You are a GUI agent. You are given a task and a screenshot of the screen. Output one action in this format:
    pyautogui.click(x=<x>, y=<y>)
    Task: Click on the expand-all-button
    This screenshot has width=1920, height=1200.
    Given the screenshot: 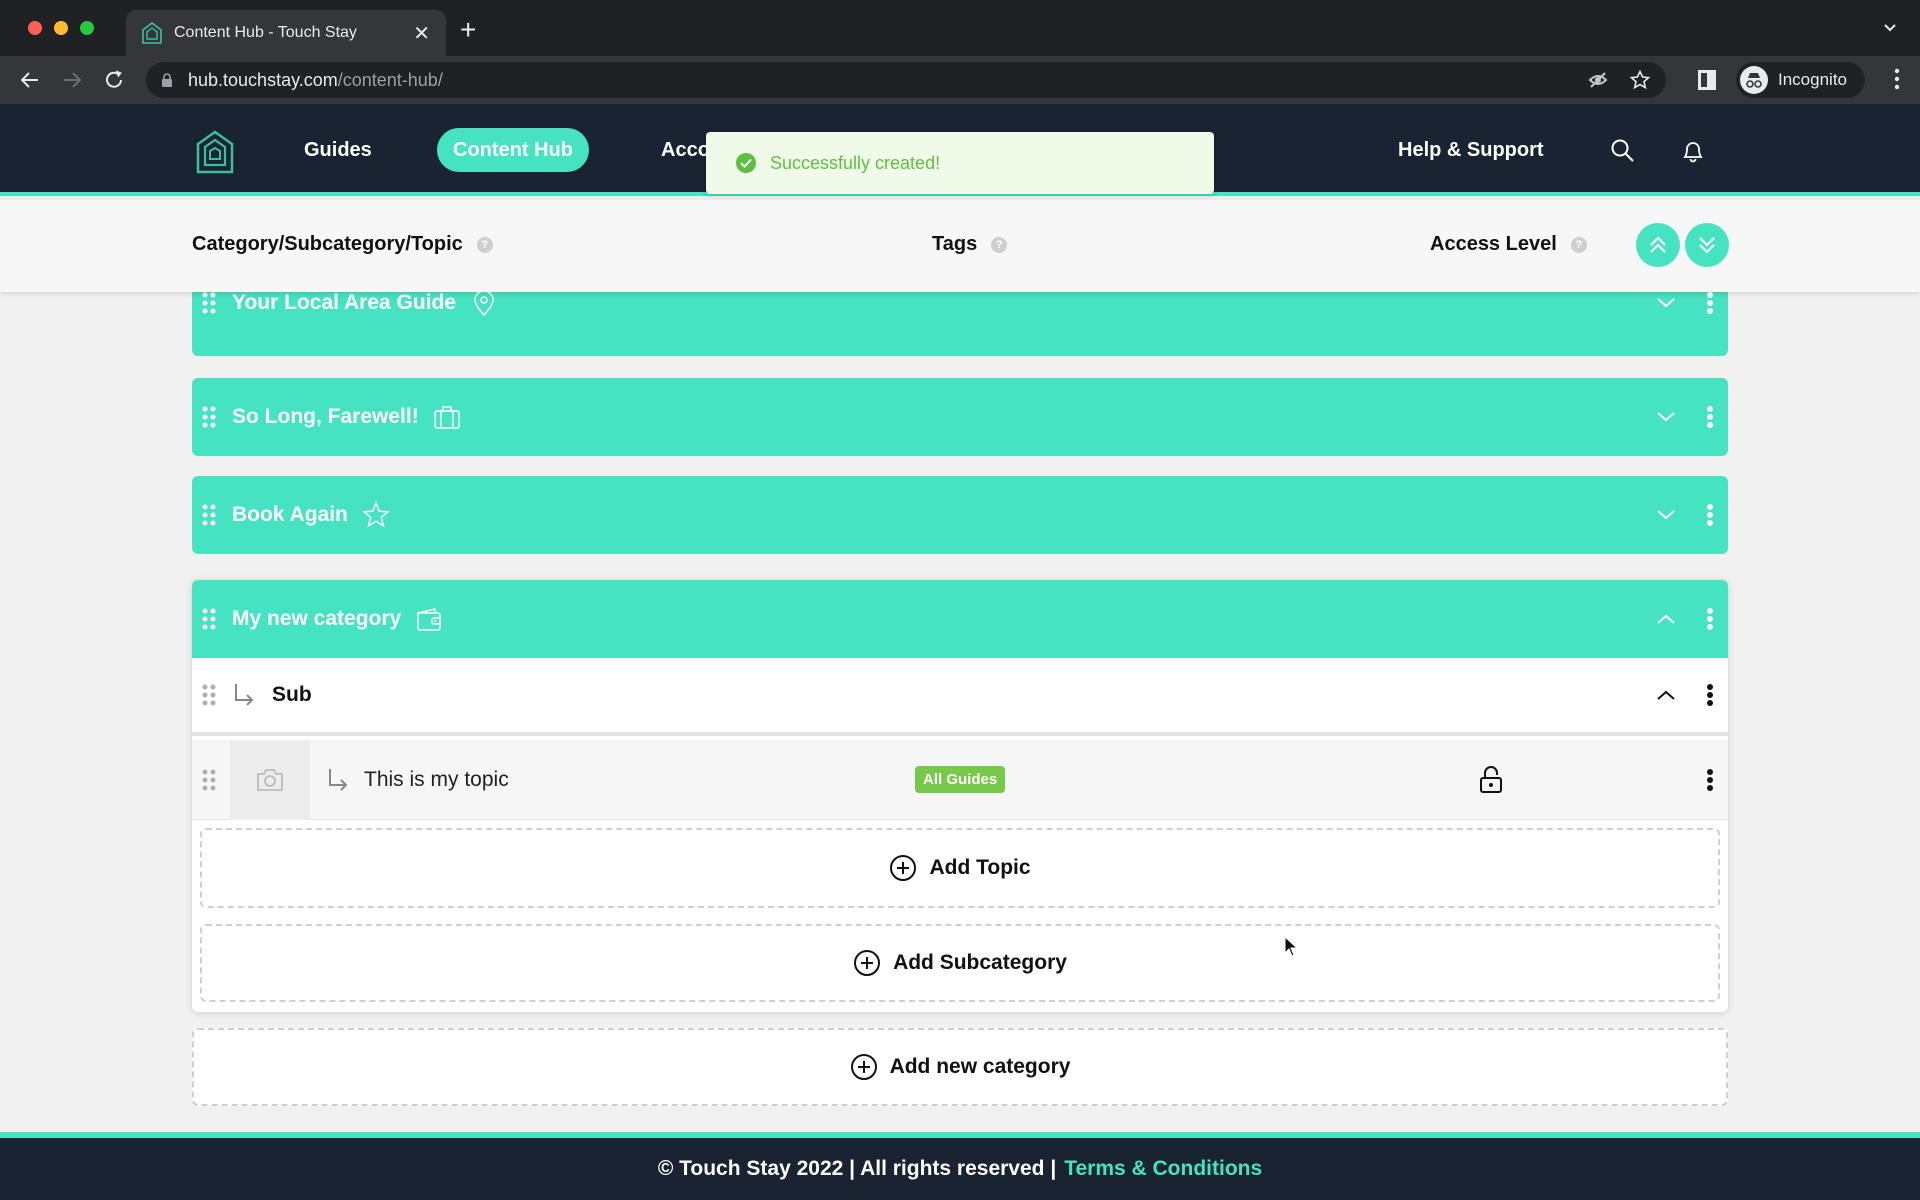 What is the action you would take?
    pyautogui.click(x=1707, y=245)
    